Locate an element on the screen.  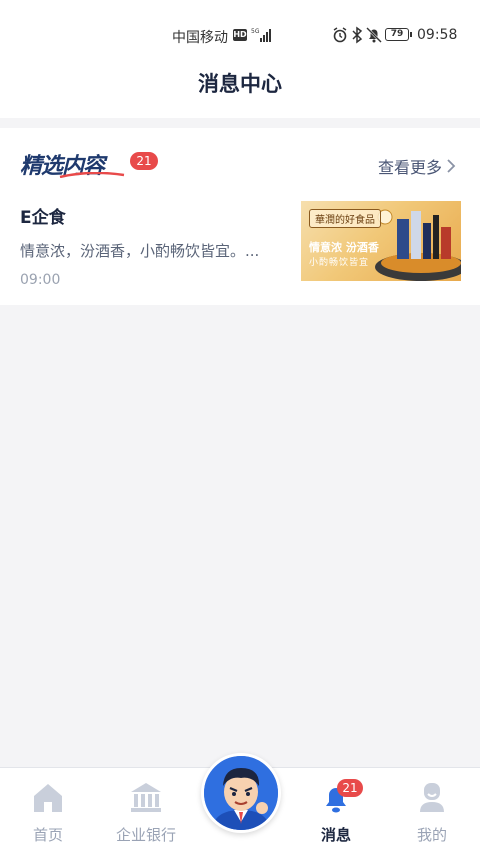
mascot-avatar-button is located at coordinates (241, 793).